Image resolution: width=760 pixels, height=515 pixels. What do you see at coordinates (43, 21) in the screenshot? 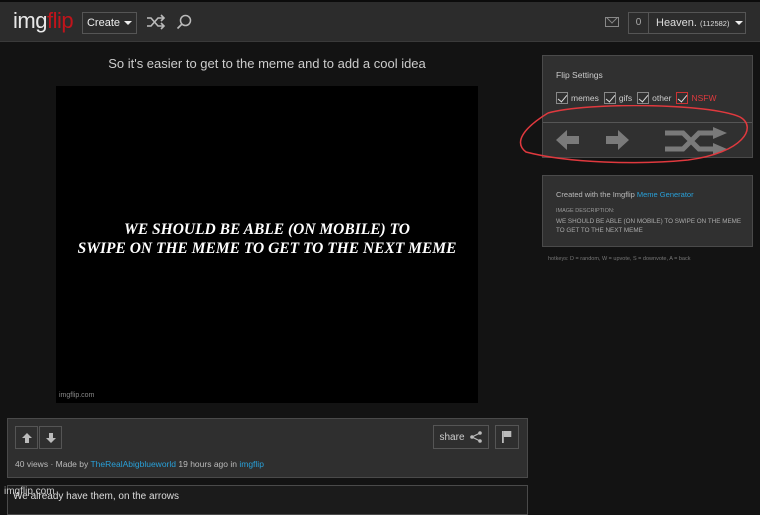
I see `imgflip-logo: imgflip` at bounding box center [43, 21].